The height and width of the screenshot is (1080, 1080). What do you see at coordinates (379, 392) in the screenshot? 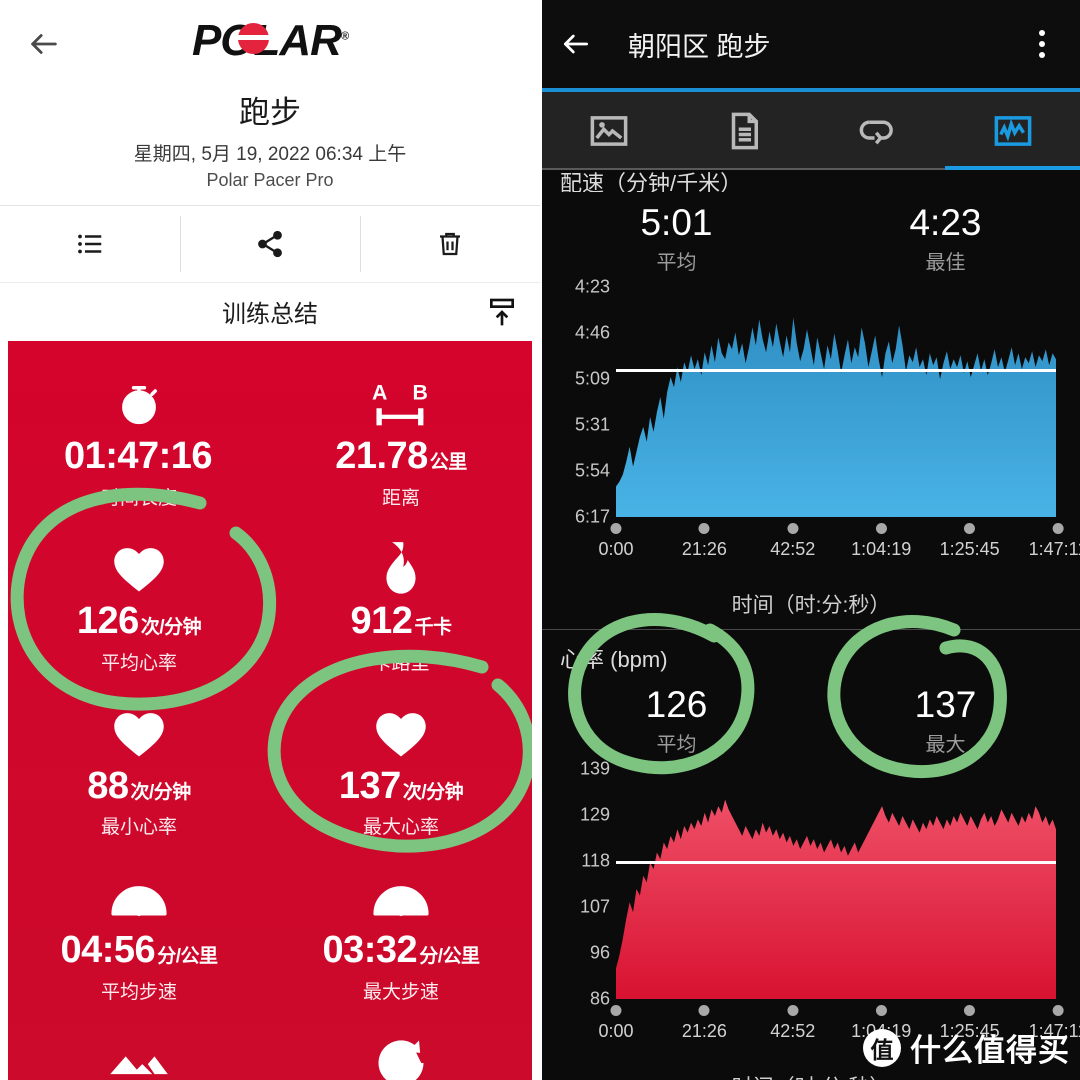
I see `svg-text: A` at bounding box center [379, 392].